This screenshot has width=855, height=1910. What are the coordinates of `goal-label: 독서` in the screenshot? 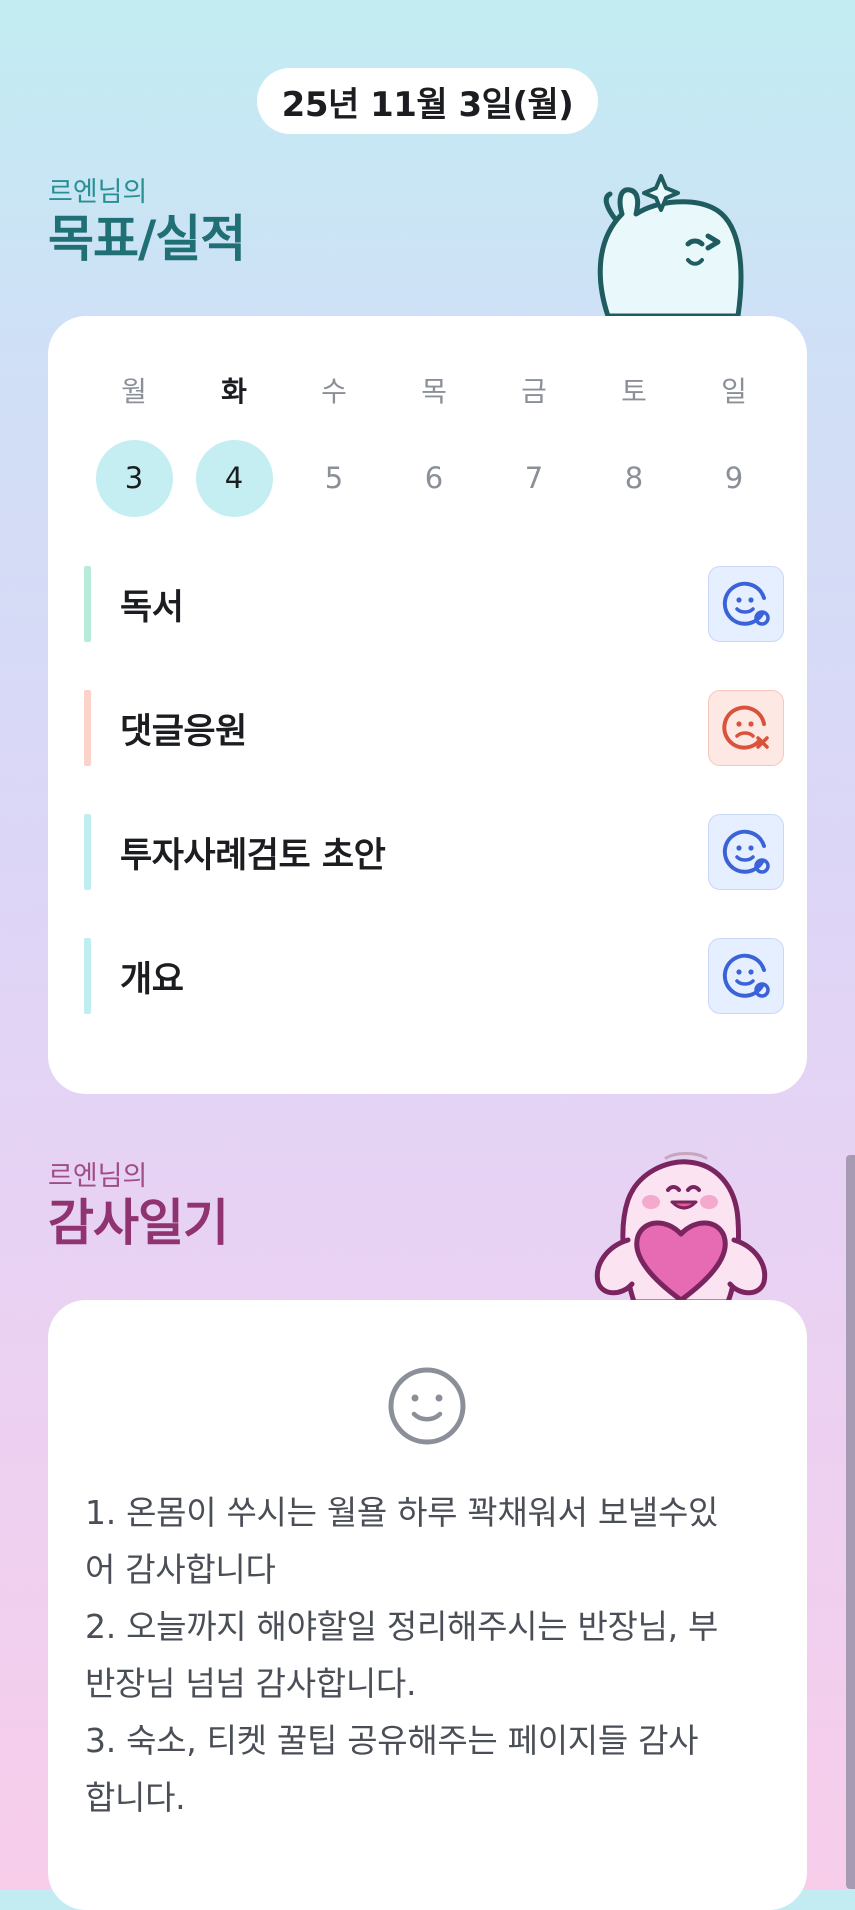 It's located at (152, 607).